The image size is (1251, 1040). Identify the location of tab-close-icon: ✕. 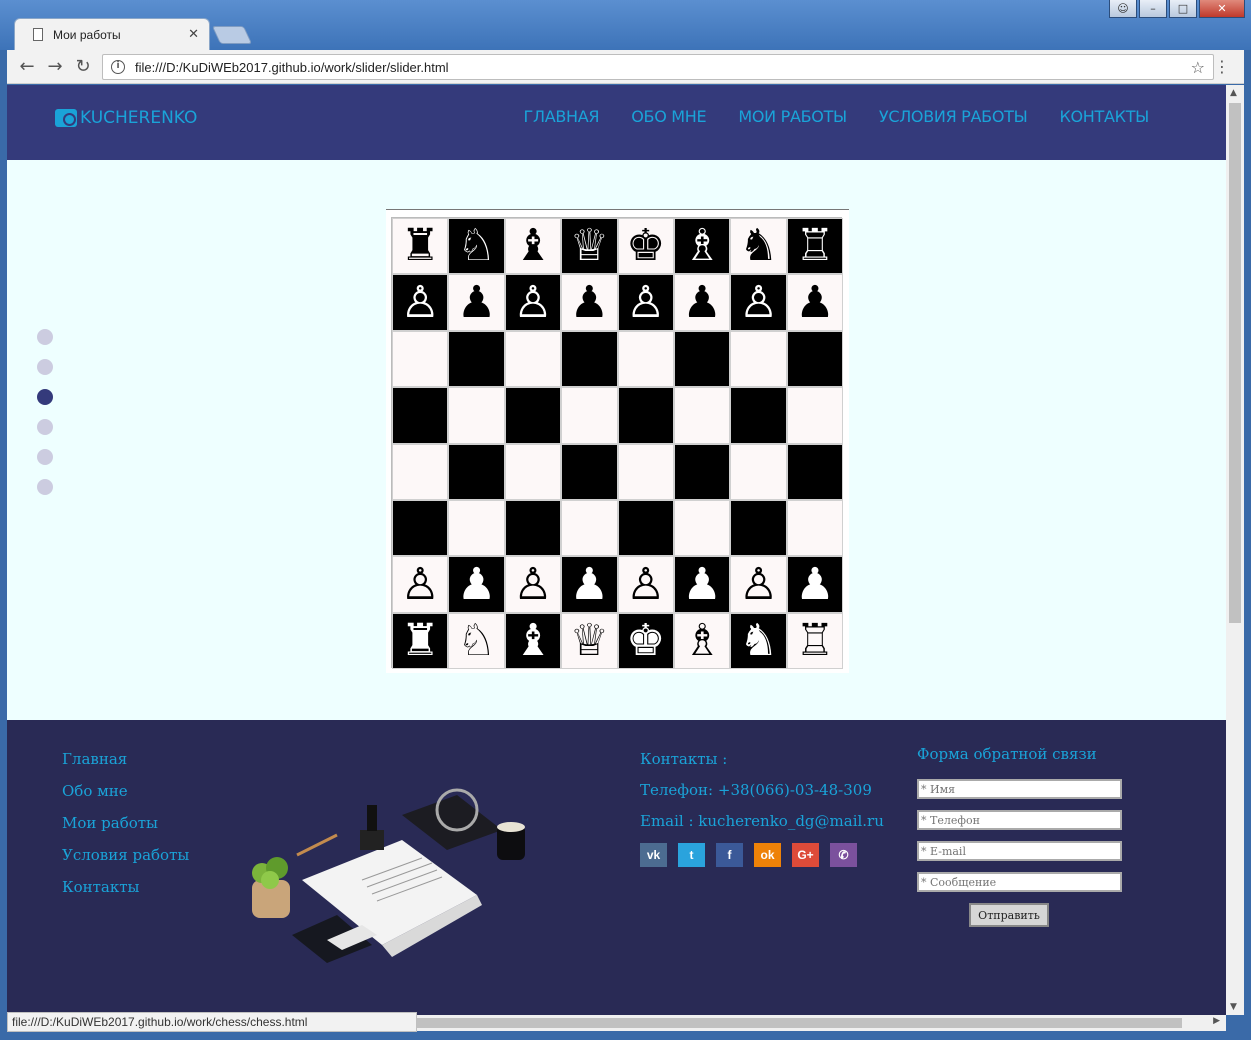
(193, 34).